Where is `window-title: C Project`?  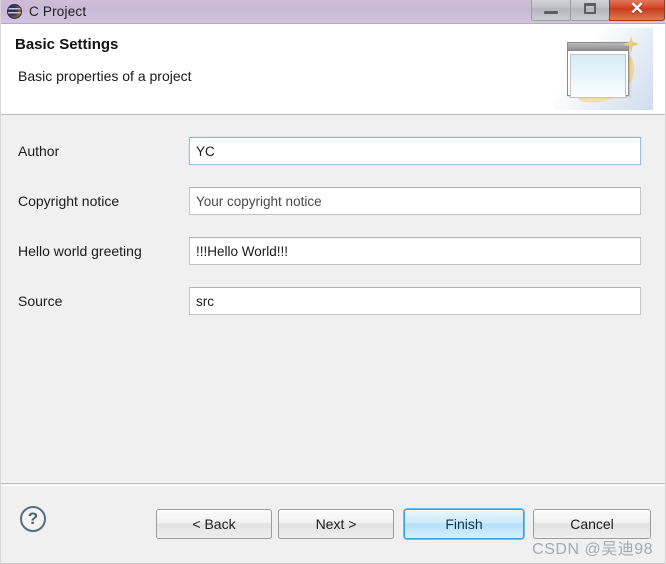
window-title: C Project is located at coordinates (58, 11).